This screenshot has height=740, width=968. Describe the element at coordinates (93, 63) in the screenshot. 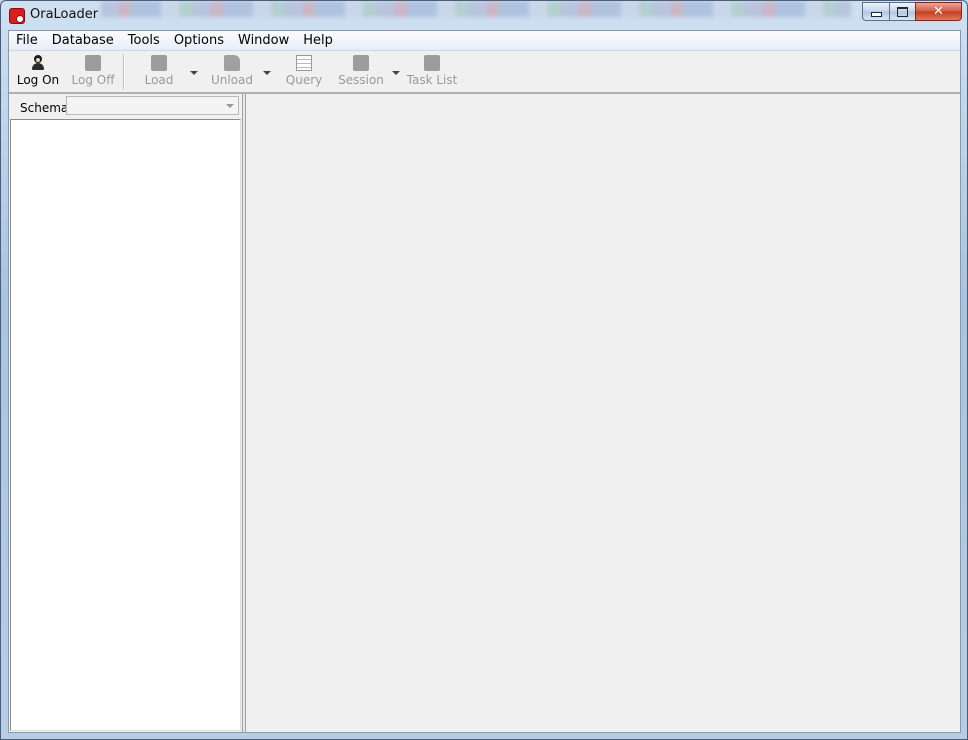

I see `user-off-icon` at that location.